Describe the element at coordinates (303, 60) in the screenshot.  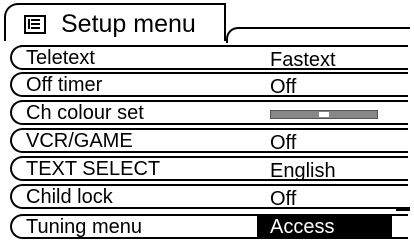
I see `menu-item-value: Fastext` at that location.